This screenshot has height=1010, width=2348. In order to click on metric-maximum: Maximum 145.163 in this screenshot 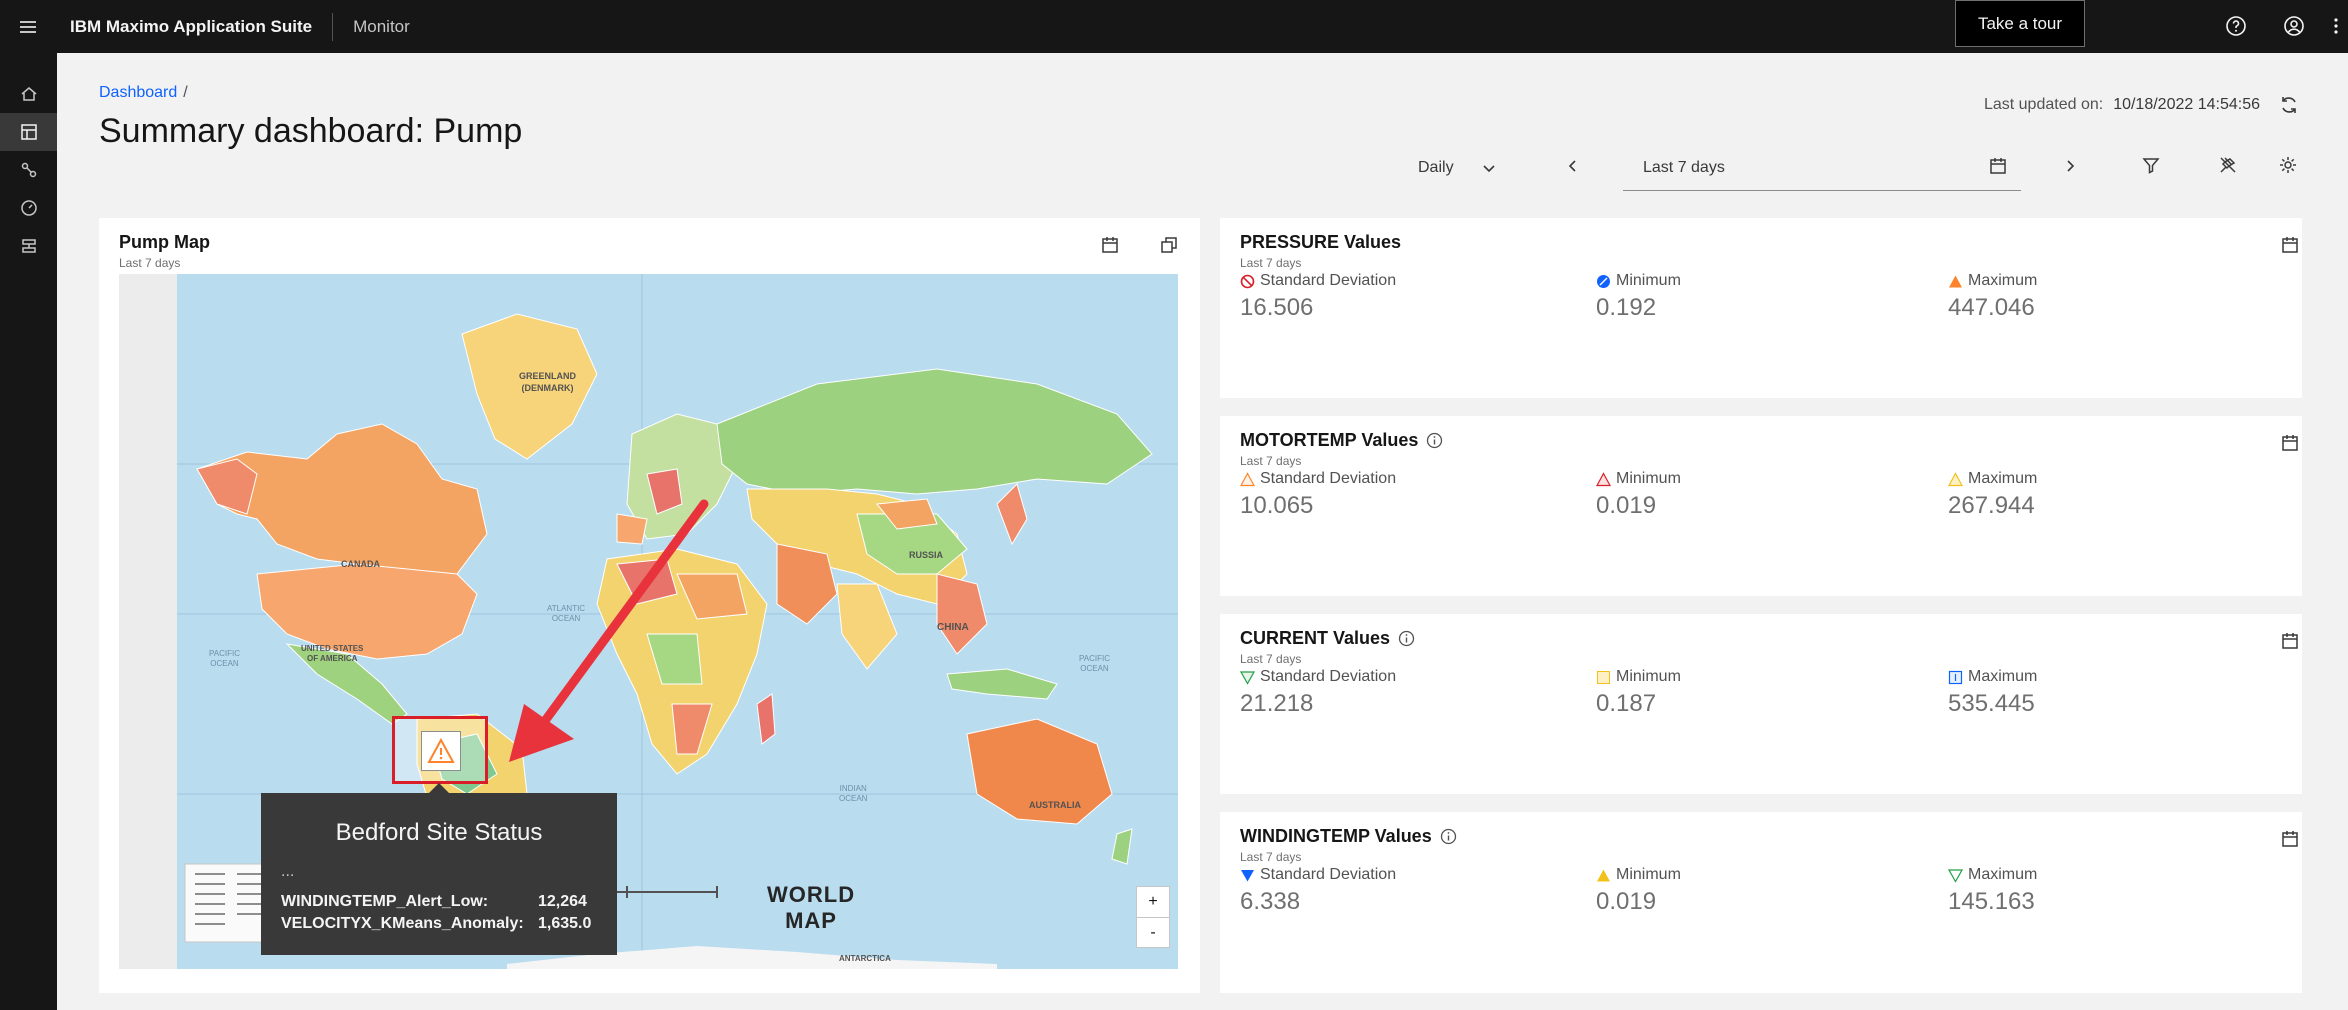, I will do `click(1992, 891)`.